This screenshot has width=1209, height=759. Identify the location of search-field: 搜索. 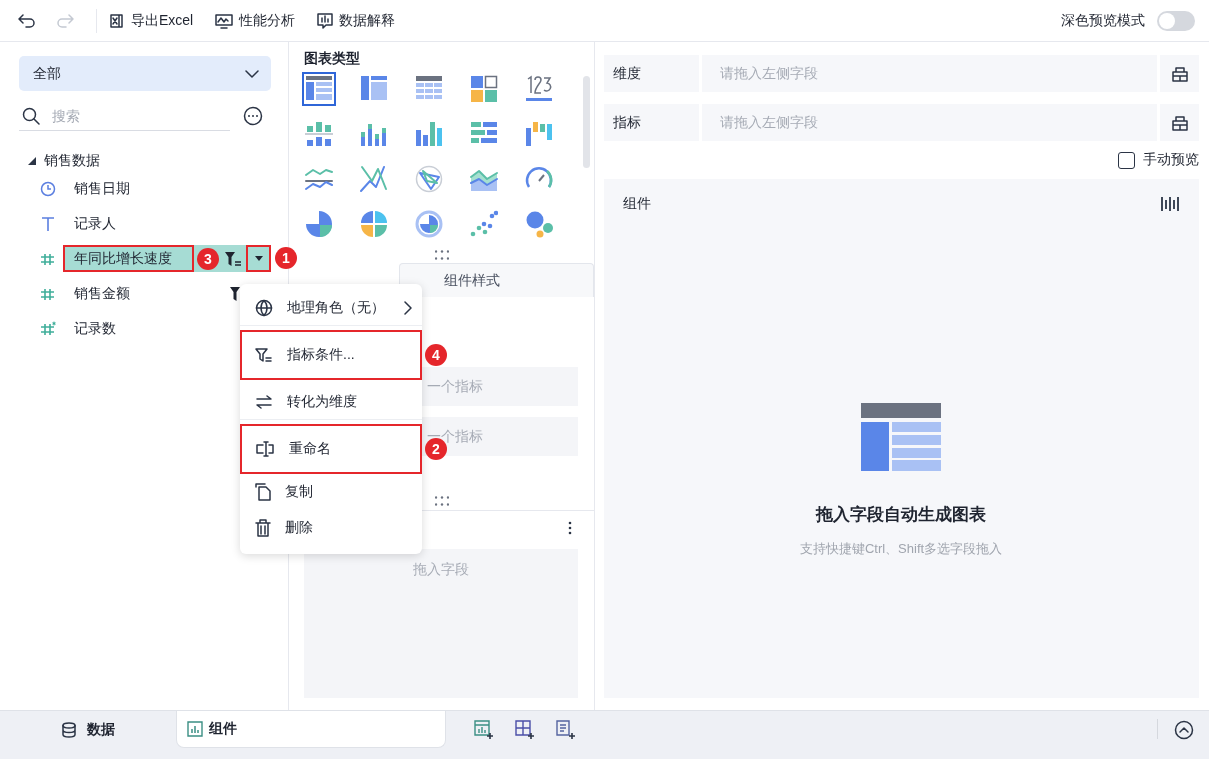
(124, 116).